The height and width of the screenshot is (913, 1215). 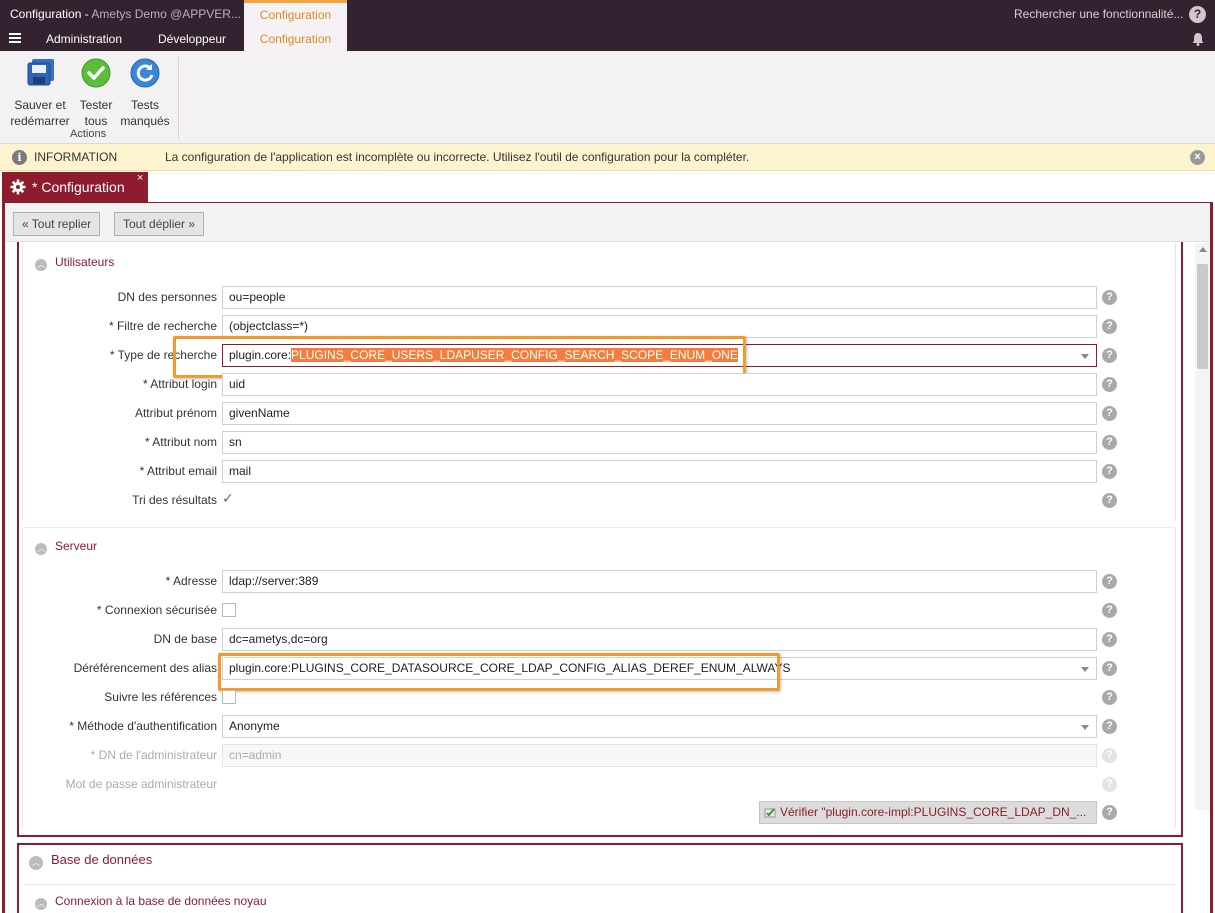 What do you see at coordinates (161, 901) in the screenshot?
I see `core-db-section-title: Connexion à la base de données noyau` at bounding box center [161, 901].